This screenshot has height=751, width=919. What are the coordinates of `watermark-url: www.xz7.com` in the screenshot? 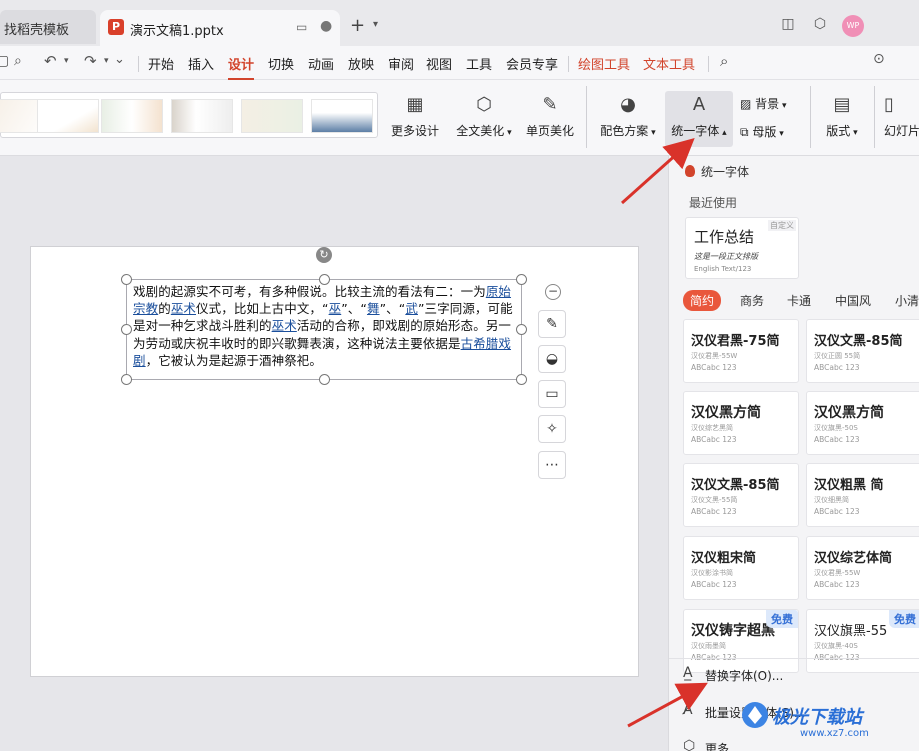 It's located at (834, 733).